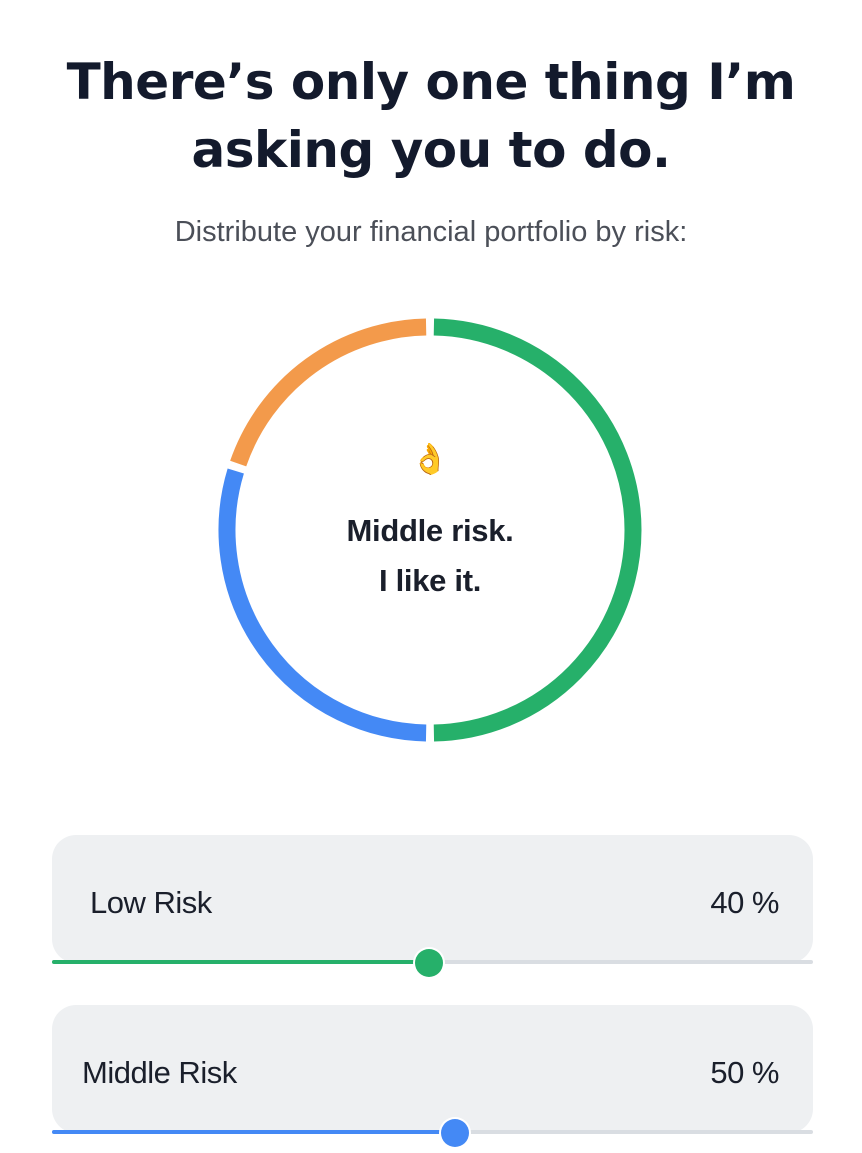 The image size is (862, 1153). I want to click on middle-risk-slider-fill, so click(253, 1132).